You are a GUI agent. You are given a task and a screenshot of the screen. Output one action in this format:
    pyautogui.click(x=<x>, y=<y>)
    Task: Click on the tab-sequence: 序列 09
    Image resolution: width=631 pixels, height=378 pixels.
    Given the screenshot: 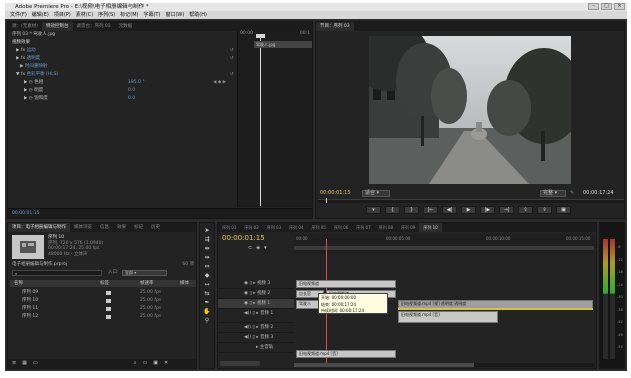 What is the action you would take?
    pyautogui.click(x=408, y=227)
    